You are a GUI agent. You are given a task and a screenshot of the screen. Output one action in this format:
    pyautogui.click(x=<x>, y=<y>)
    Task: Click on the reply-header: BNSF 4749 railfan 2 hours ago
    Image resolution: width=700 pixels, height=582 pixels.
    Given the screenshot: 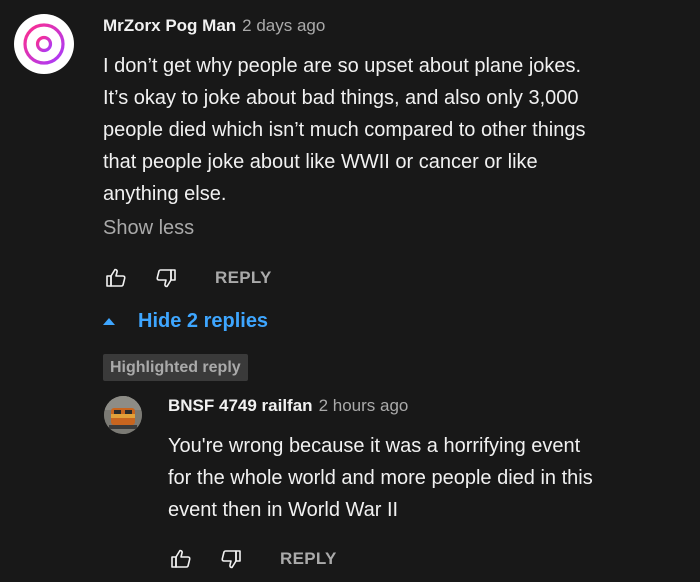 What is the action you would take?
    pyautogui.click(x=288, y=409)
    